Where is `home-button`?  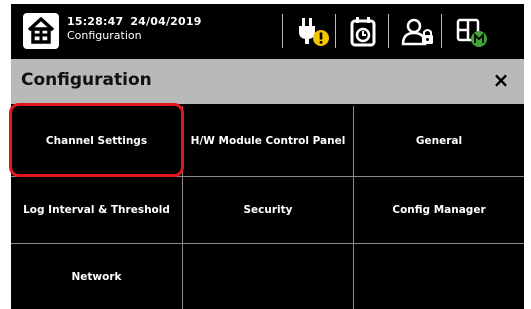 home-button is located at coordinates (41, 31).